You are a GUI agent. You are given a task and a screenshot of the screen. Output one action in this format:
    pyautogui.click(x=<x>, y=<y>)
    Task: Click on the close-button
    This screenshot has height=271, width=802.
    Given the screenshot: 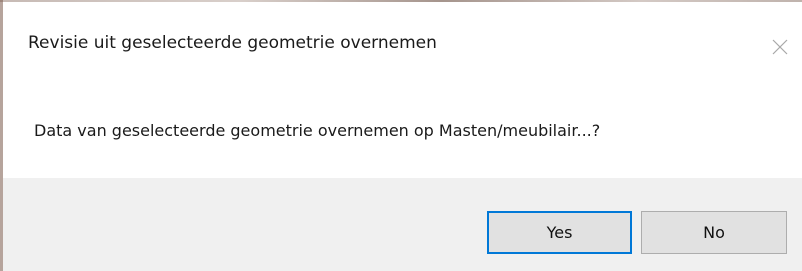 What is the action you would take?
    pyautogui.click(x=780, y=47)
    